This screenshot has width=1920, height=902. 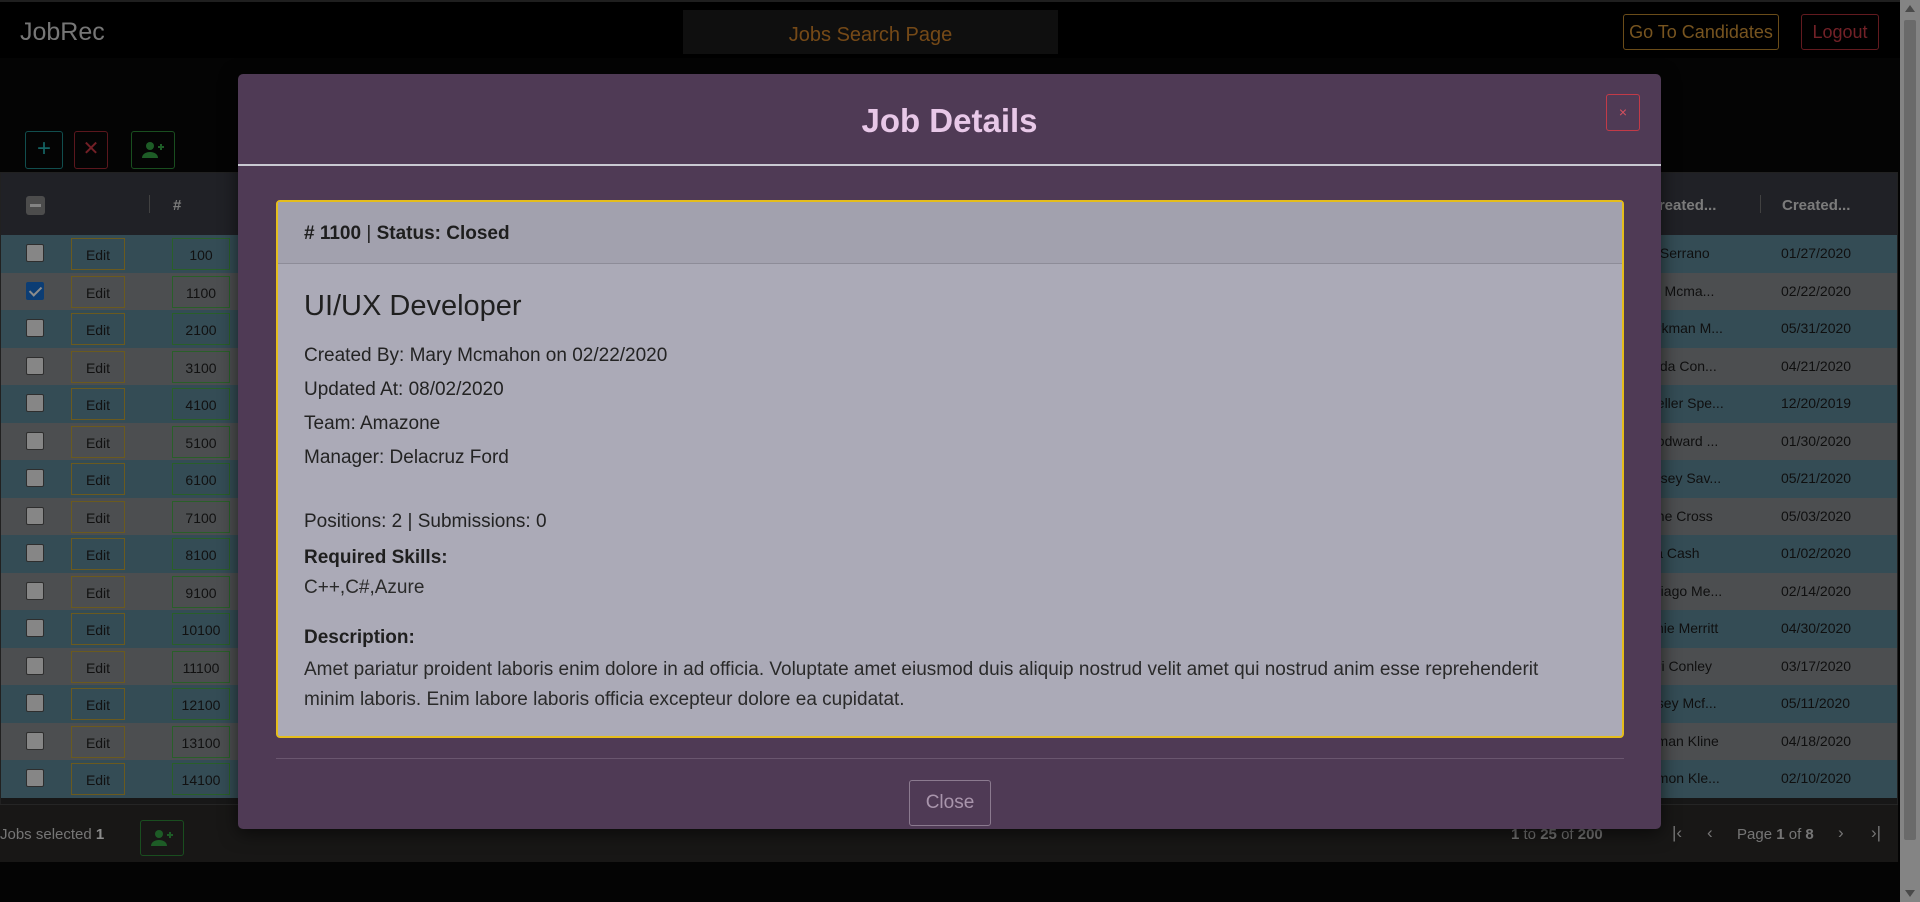 I want to click on modal-close-x-button: ×, so click(x=1623, y=112).